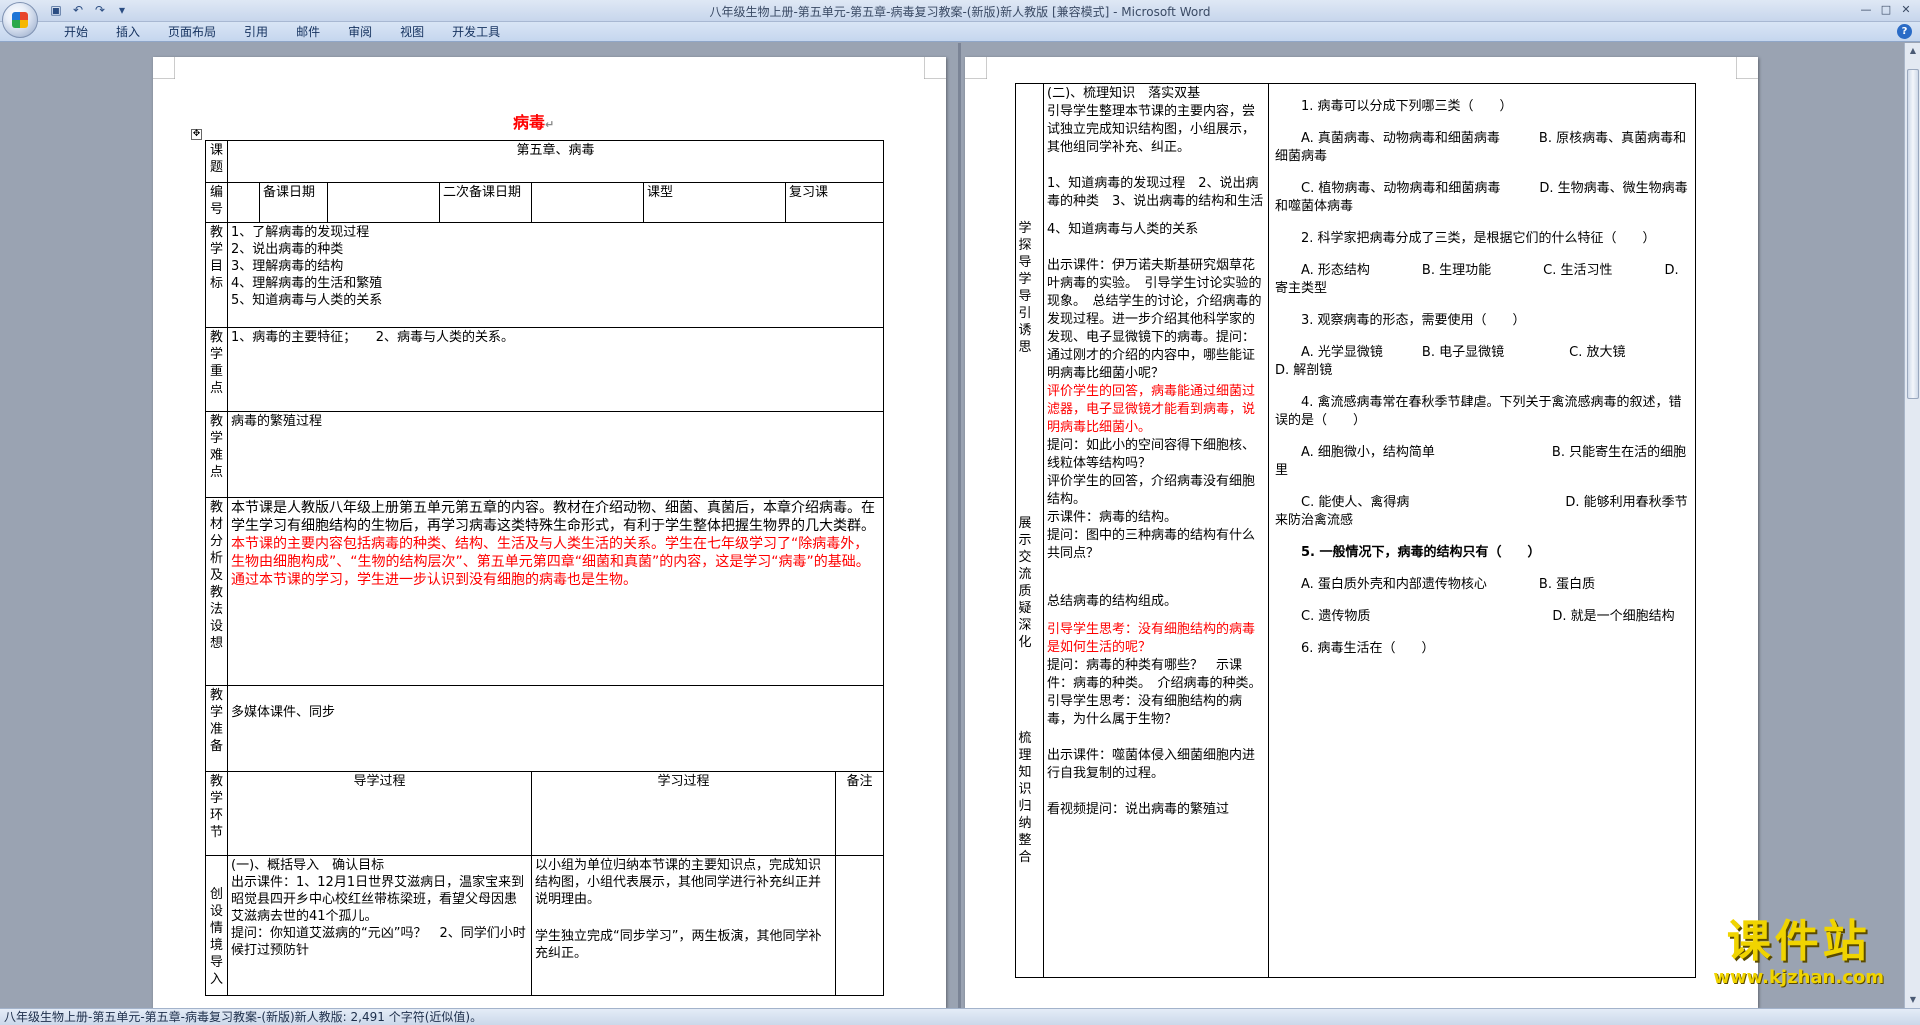  Describe the element at coordinates (529, 122) in the screenshot. I see `document-title-text: 病毒` at that location.